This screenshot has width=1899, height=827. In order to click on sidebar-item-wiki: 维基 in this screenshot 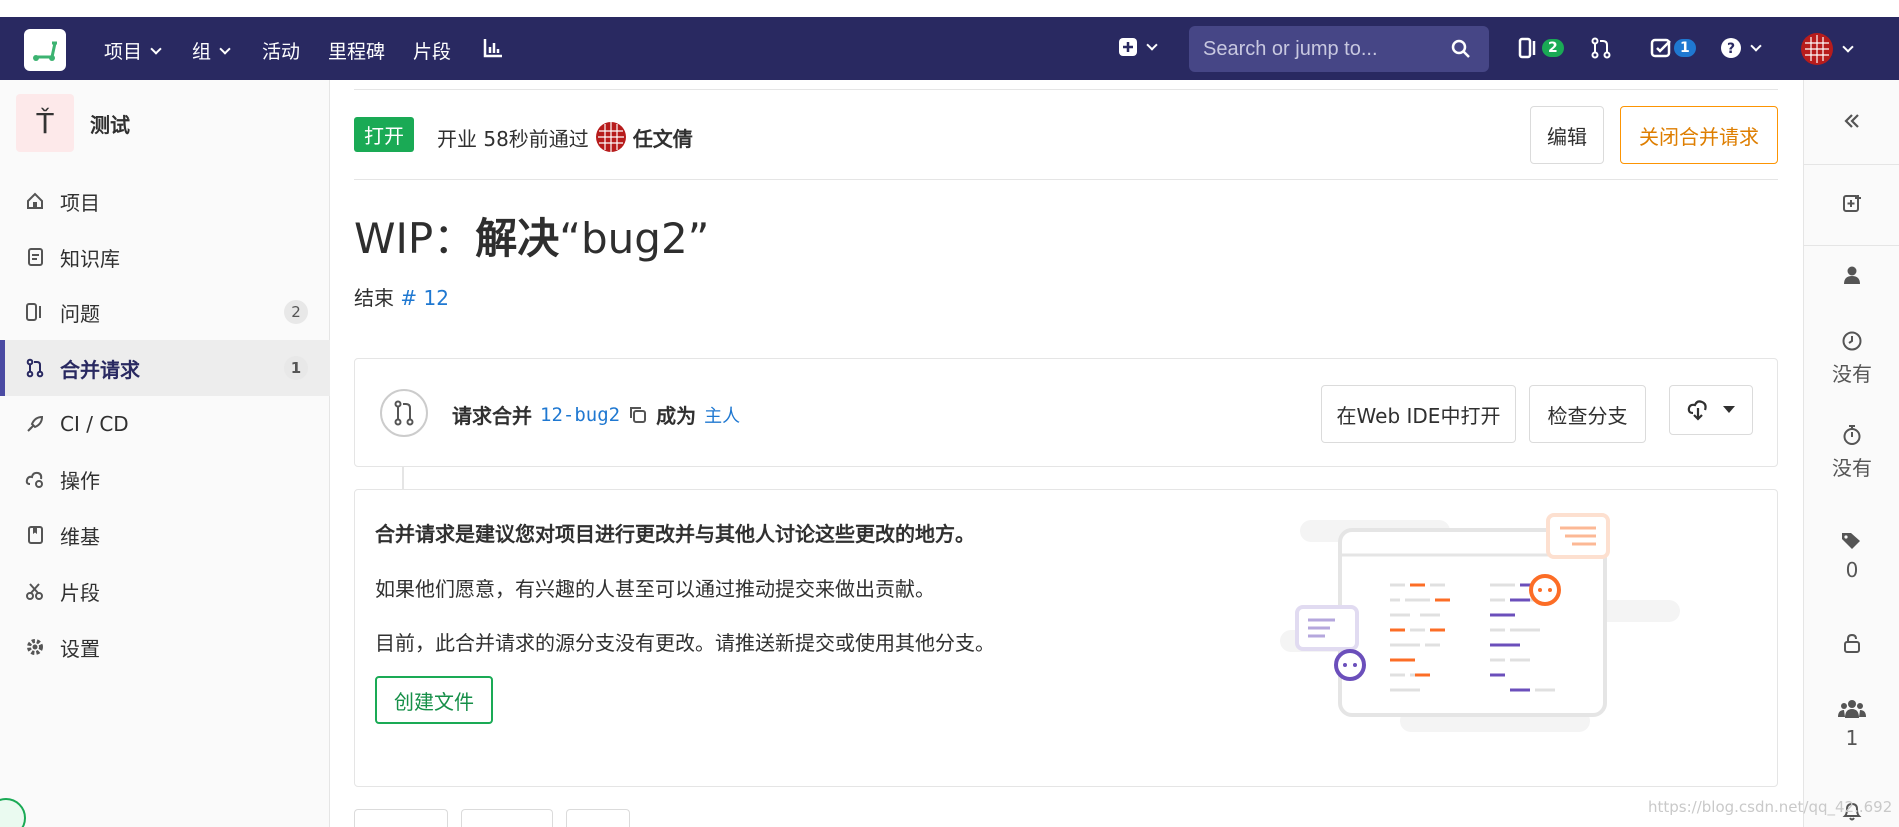, I will do `click(165, 535)`.